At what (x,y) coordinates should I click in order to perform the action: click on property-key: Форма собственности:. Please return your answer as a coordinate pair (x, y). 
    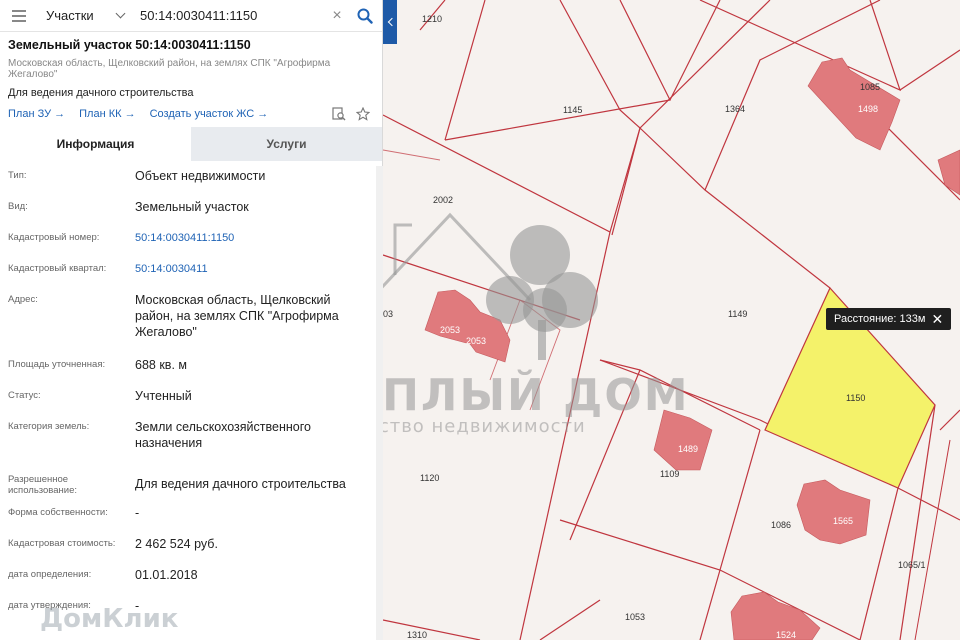
    Looking at the image, I should click on (58, 512).